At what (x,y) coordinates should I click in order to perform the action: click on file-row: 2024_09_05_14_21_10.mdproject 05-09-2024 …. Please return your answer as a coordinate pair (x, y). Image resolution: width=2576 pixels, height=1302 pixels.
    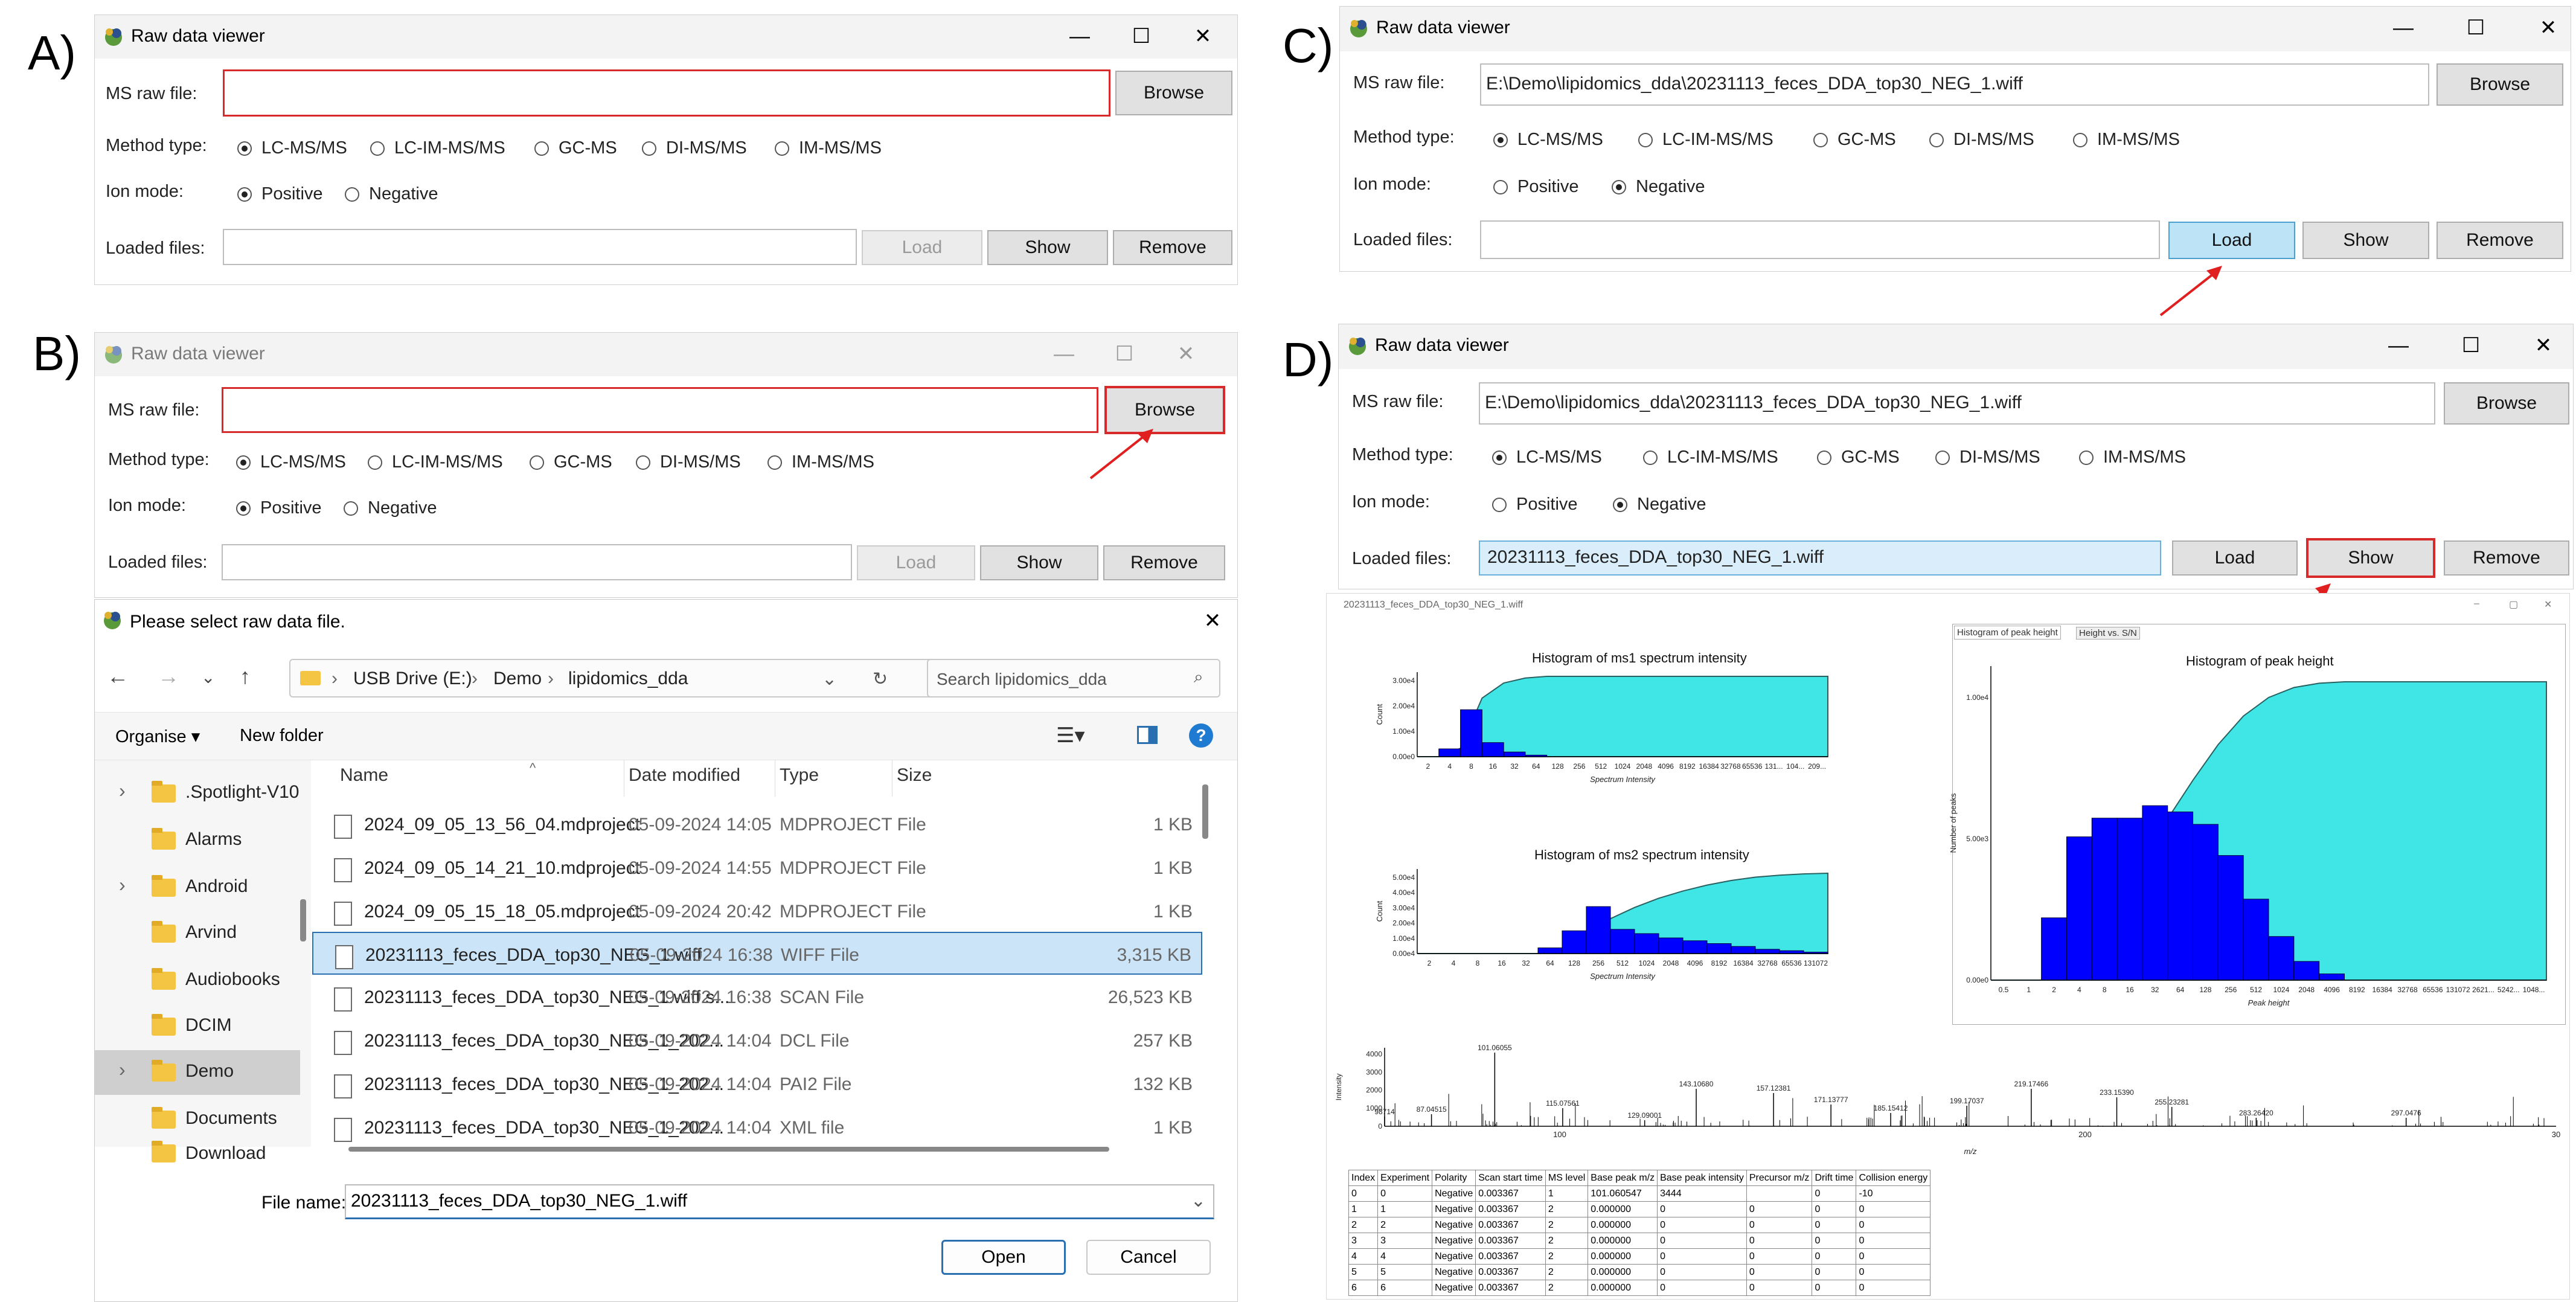
    Looking at the image, I should click on (757, 867).